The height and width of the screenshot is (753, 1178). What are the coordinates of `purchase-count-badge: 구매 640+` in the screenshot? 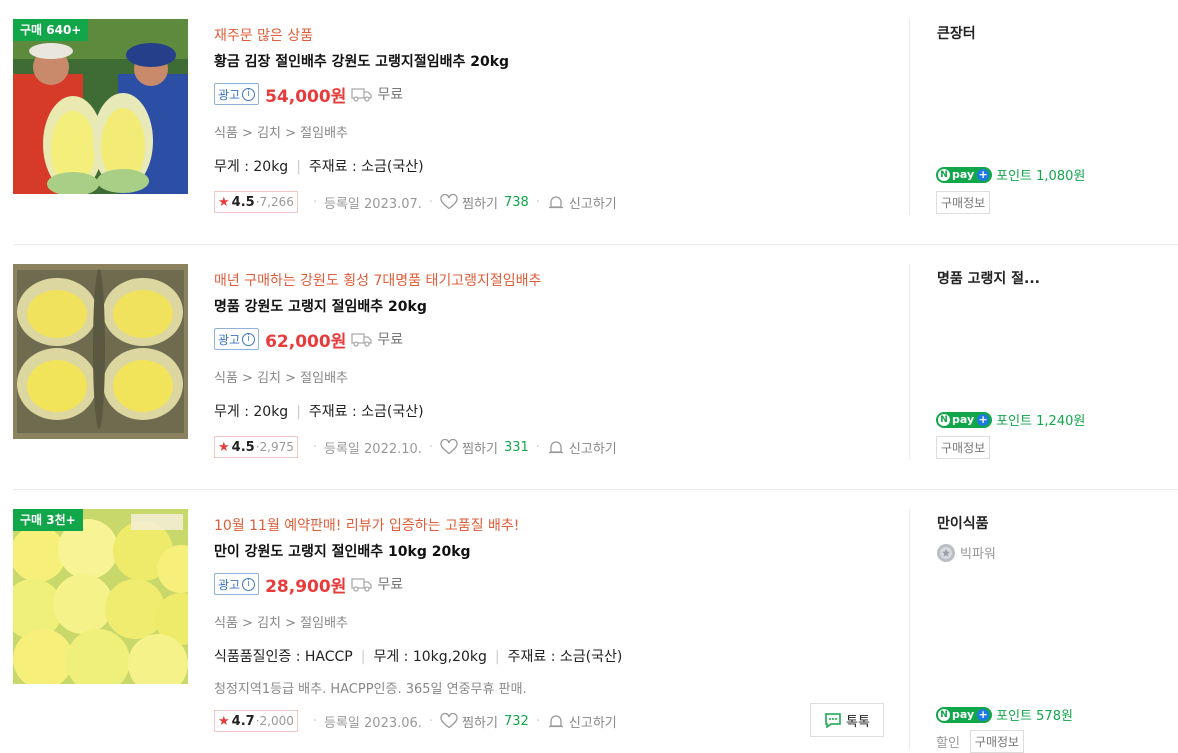 It's located at (51, 30).